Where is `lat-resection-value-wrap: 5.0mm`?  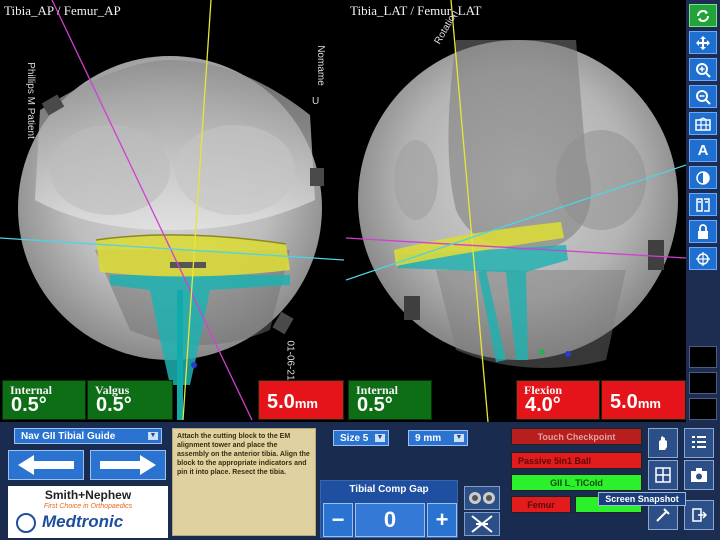
lat-resection-value-wrap: 5.0mm is located at coordinates (635, 402).